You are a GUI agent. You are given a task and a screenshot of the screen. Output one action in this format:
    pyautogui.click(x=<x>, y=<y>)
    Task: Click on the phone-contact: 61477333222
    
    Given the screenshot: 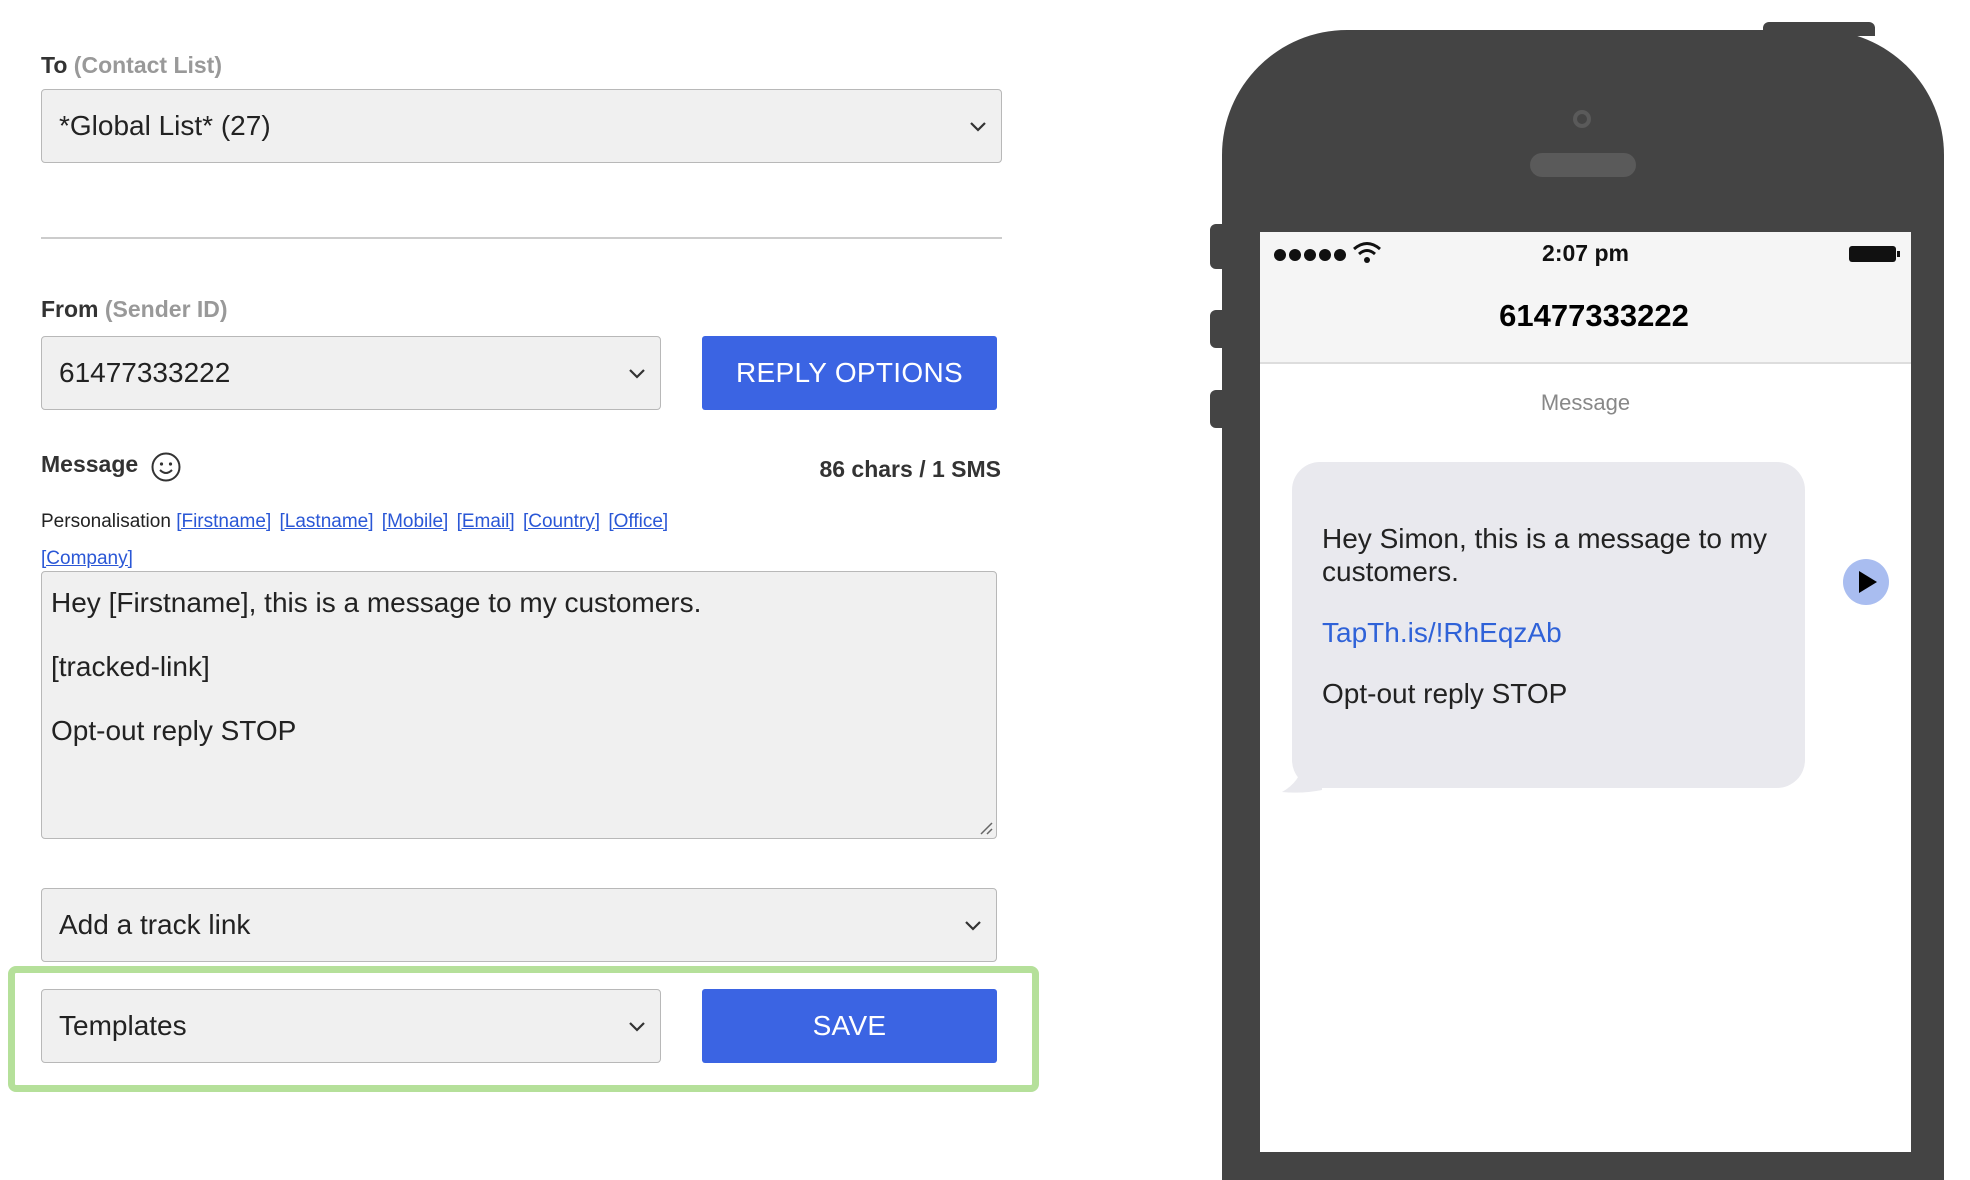 What is the action you would take?
    pyautogui.click(x=1594, y=315)
    